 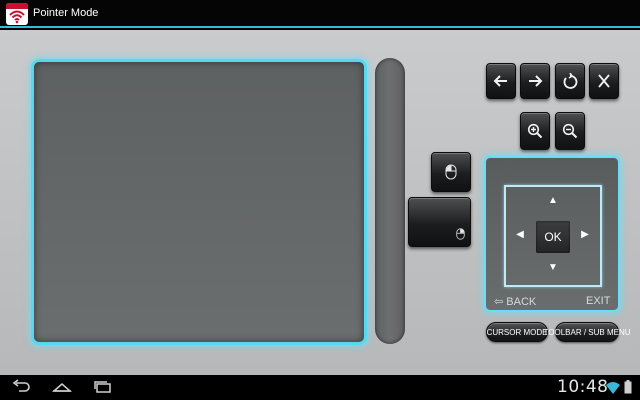 I want to click on system-nav-bar: 10:48, so click(x=320, y=387).